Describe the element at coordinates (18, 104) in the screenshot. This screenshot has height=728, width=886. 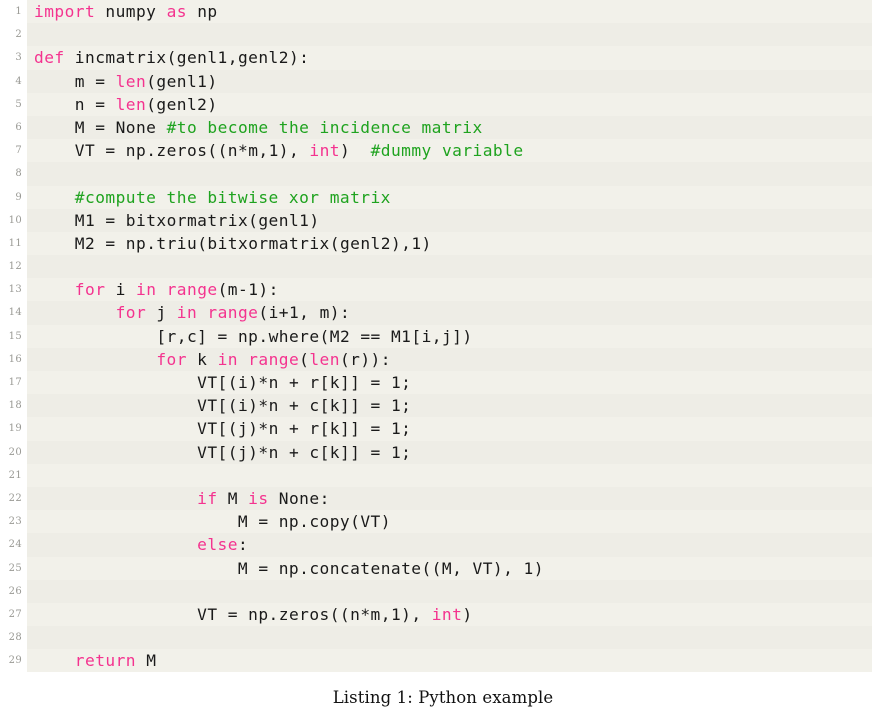
I see `line-number: 5` at that location.